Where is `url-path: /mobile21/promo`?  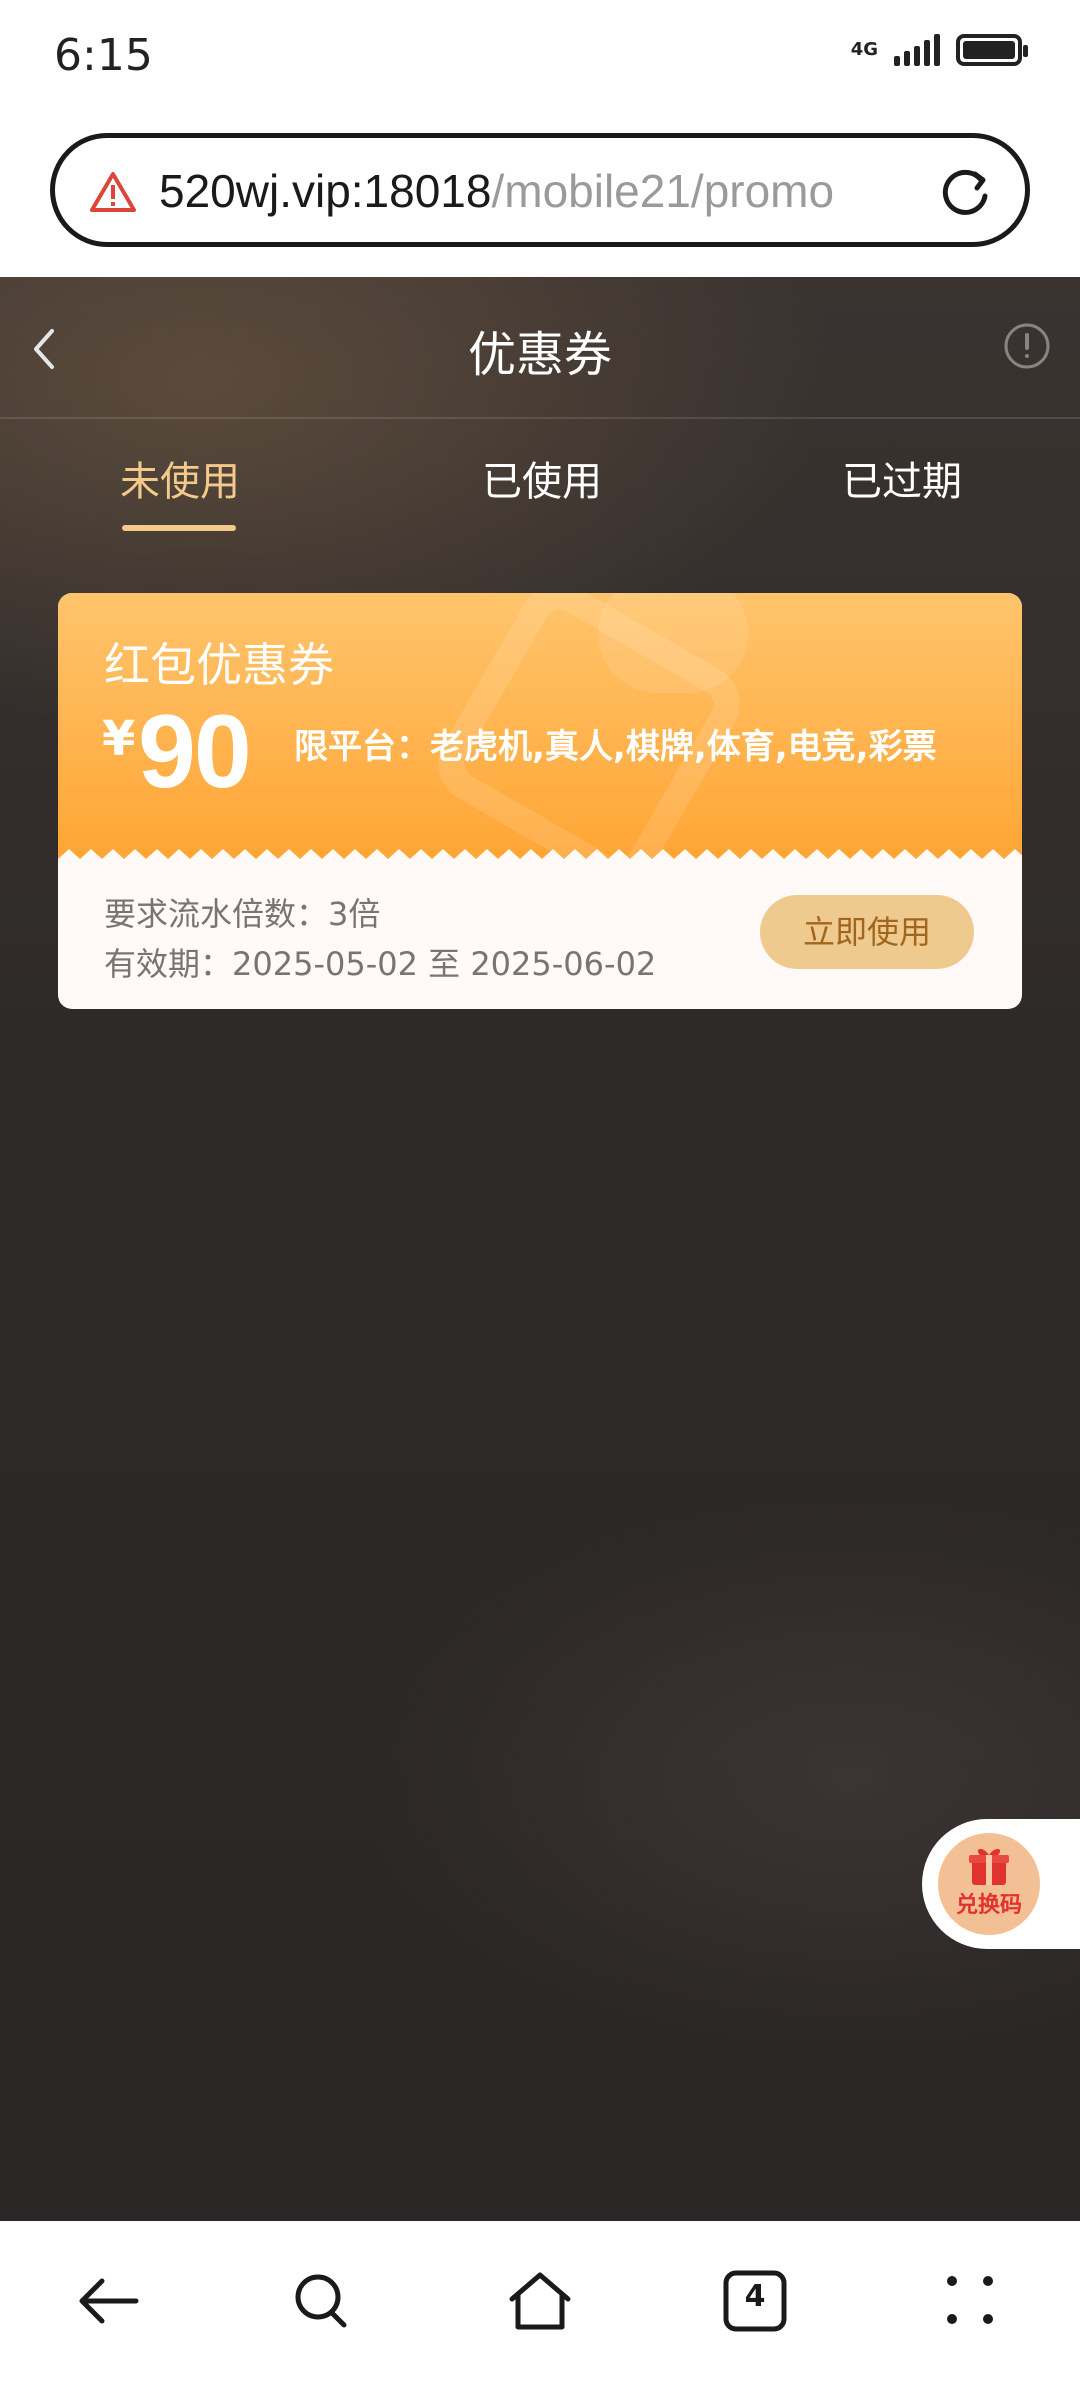 url-path: /mobile21/promo is located at coordinates (663, 191).